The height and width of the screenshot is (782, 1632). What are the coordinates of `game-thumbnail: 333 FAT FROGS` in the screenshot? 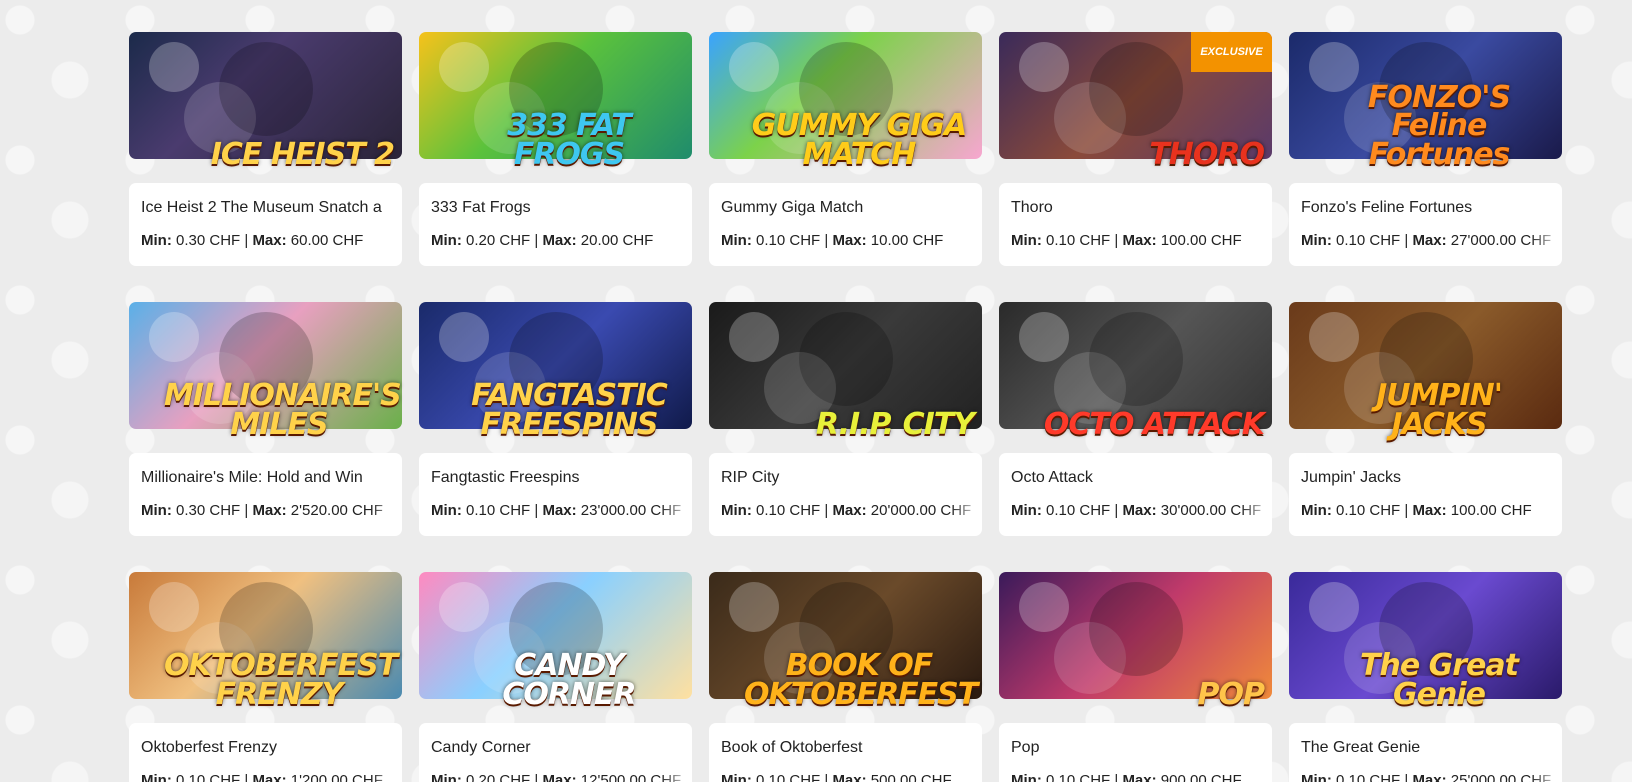 It's located at (555, 100).